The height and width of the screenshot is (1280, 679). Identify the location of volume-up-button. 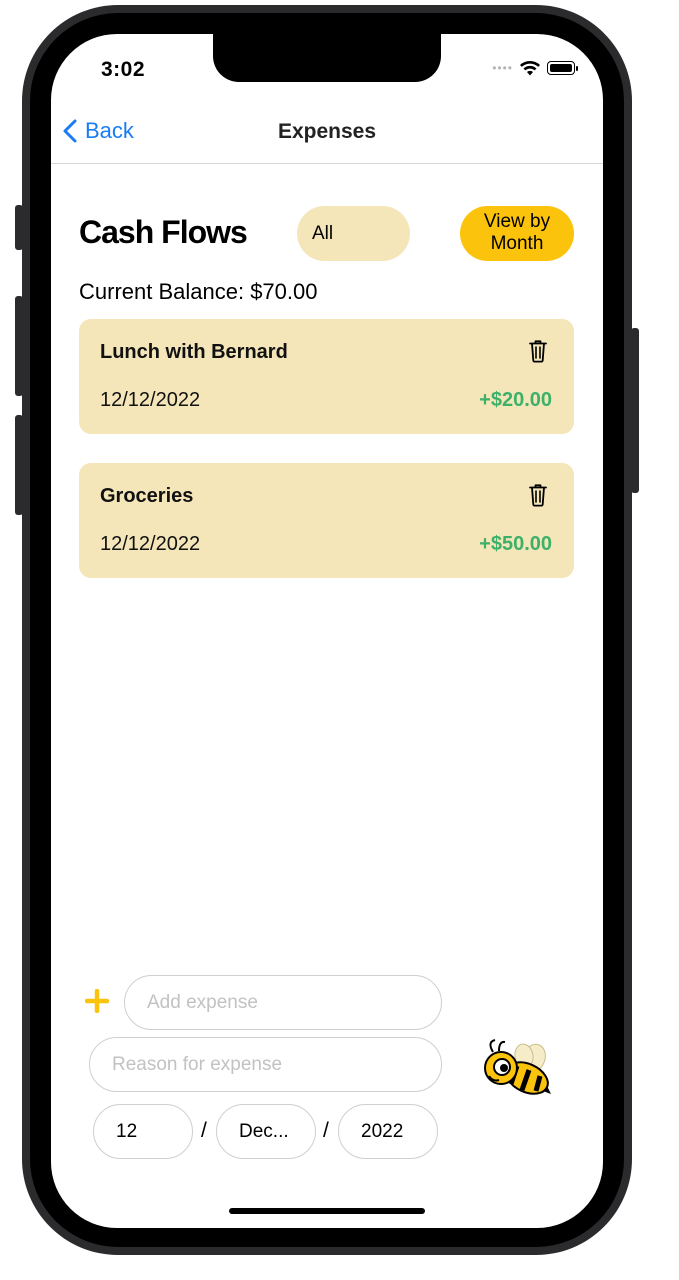
(19, 346).